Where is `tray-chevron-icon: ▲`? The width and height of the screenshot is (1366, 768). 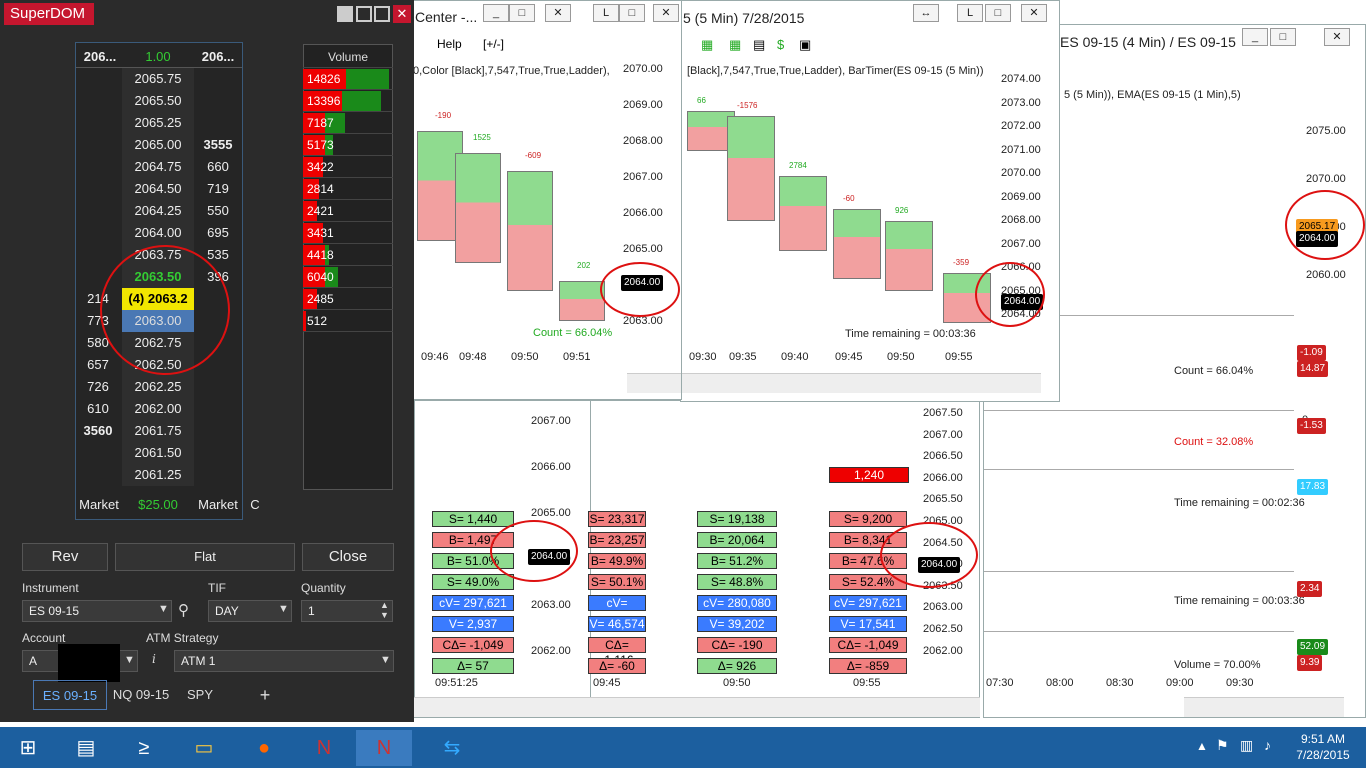 tray-chevron-icon: ▲ is located at coordinates (1202, 746).